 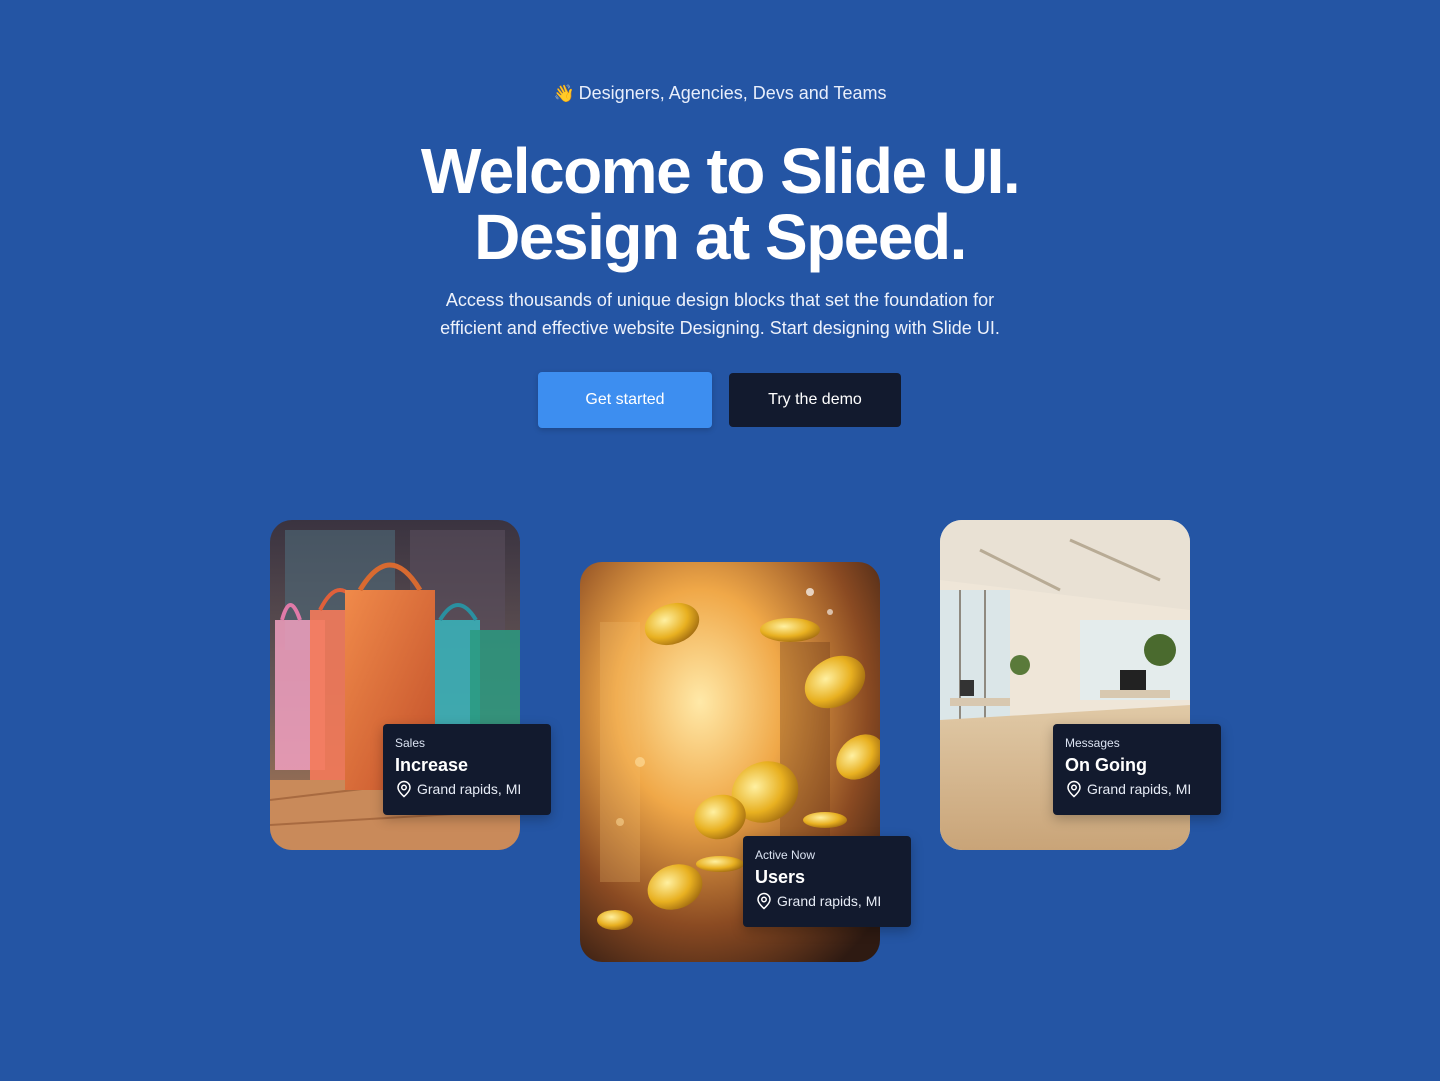 What do you see at coordinates (827, 881) in the screenshot?
I see `active-now-card: Active Now Users Grand rapids, MI` at bounding box center [827, 881].